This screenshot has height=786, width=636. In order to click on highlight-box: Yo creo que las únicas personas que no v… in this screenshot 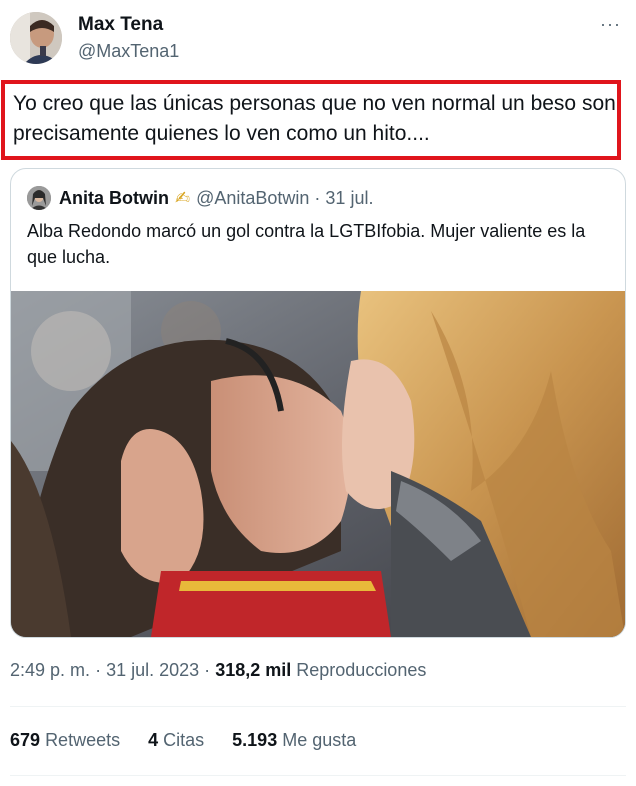, I will do `click(311, 120)`.